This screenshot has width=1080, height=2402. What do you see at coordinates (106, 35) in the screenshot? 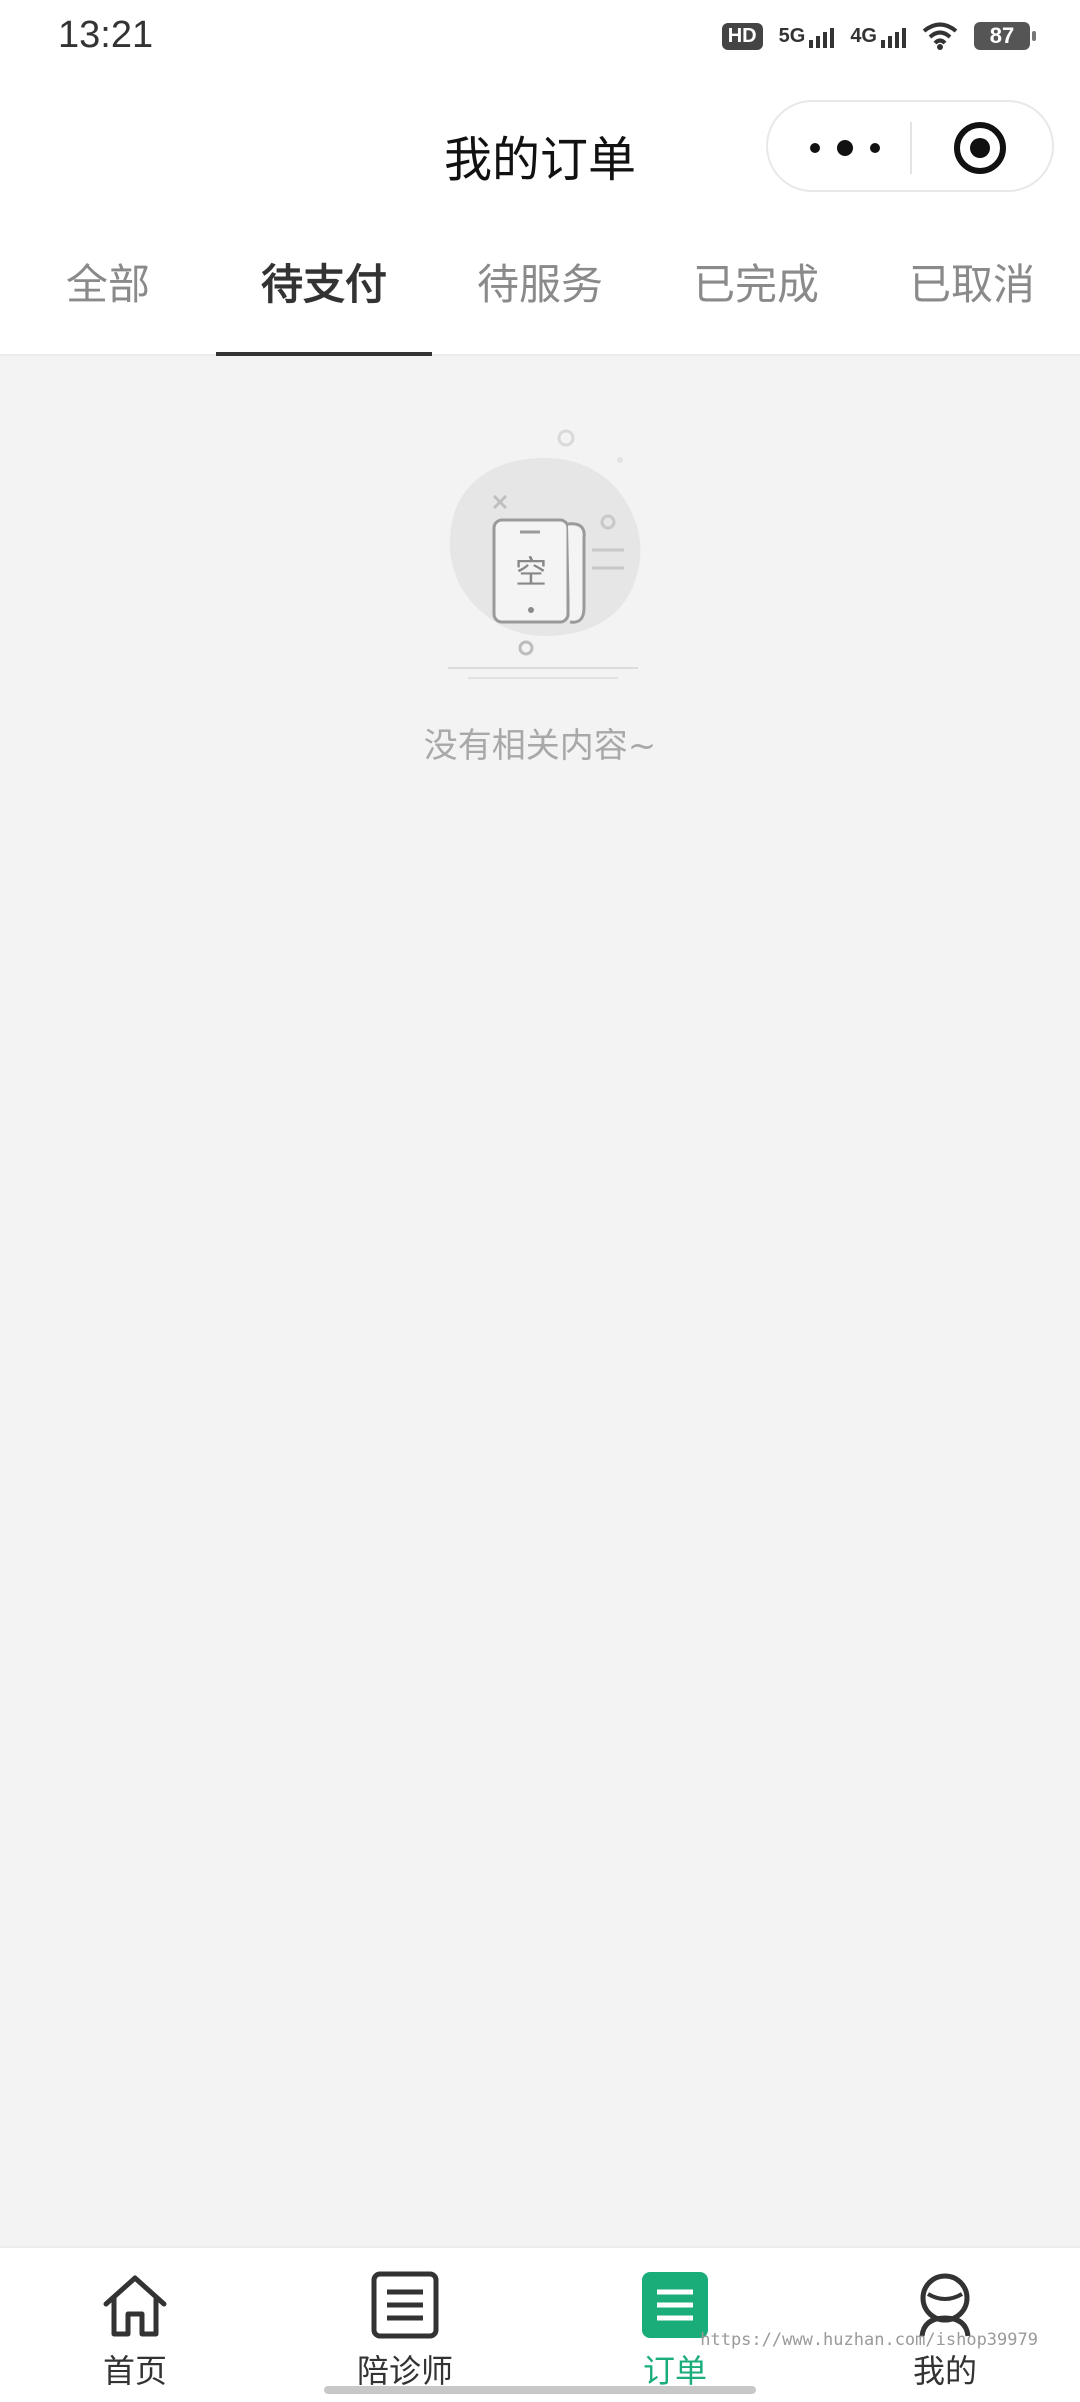
I see `status-time: 13:21` at bounding box center [106, 35].